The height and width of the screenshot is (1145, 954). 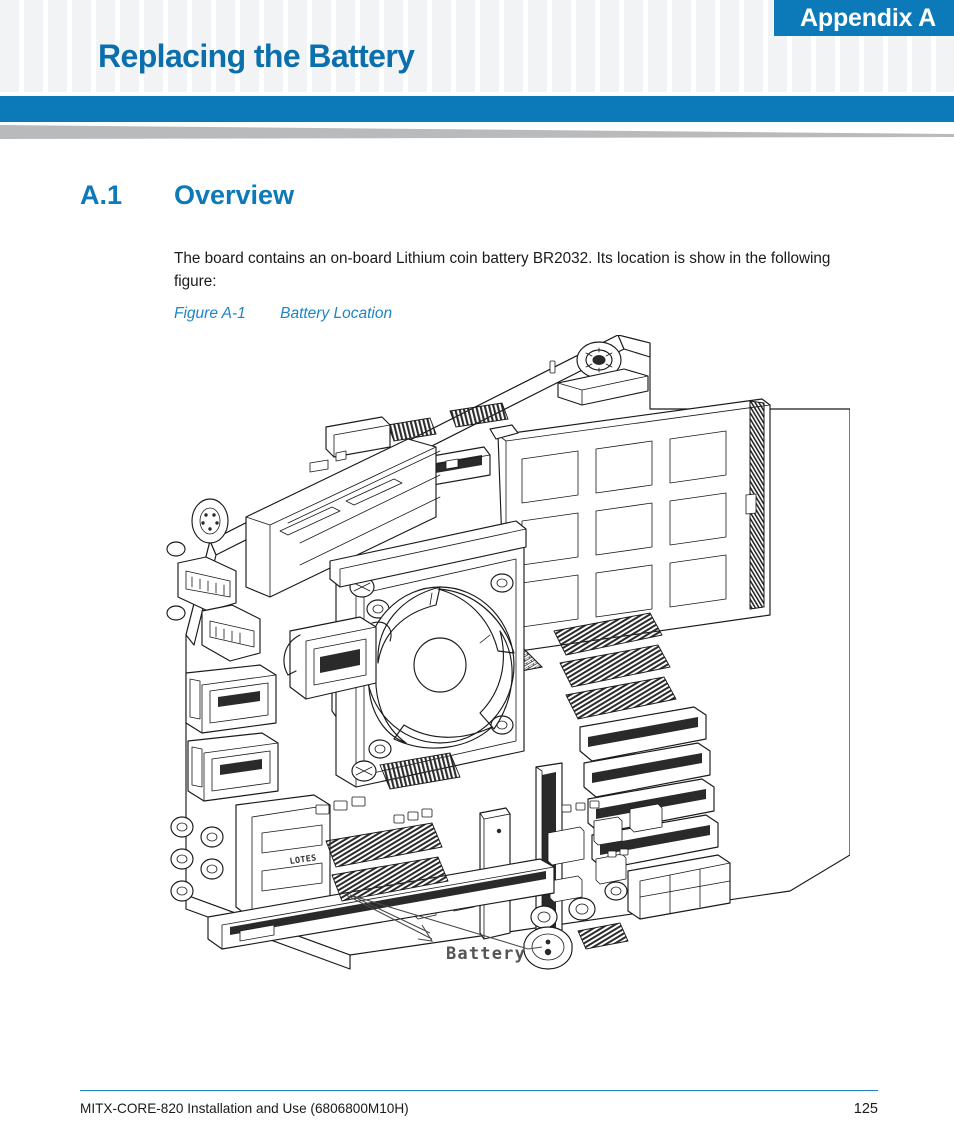 What do you see at coordinates (603, 936) in the screenshot?
I see `pin-header-battery` at bounding box center [603, 936].